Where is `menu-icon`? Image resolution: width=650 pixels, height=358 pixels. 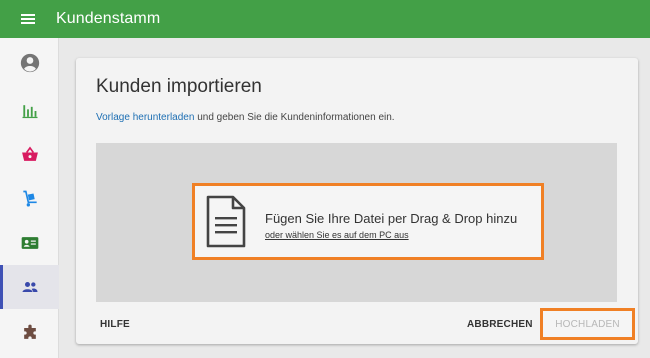
menu-icon is located at coordinates (28, 19).